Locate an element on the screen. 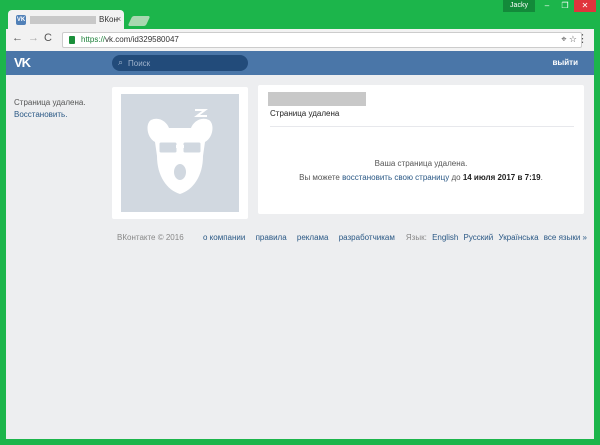  vk-header: VK ⌕ выйти is located at coordinates (300, 63).